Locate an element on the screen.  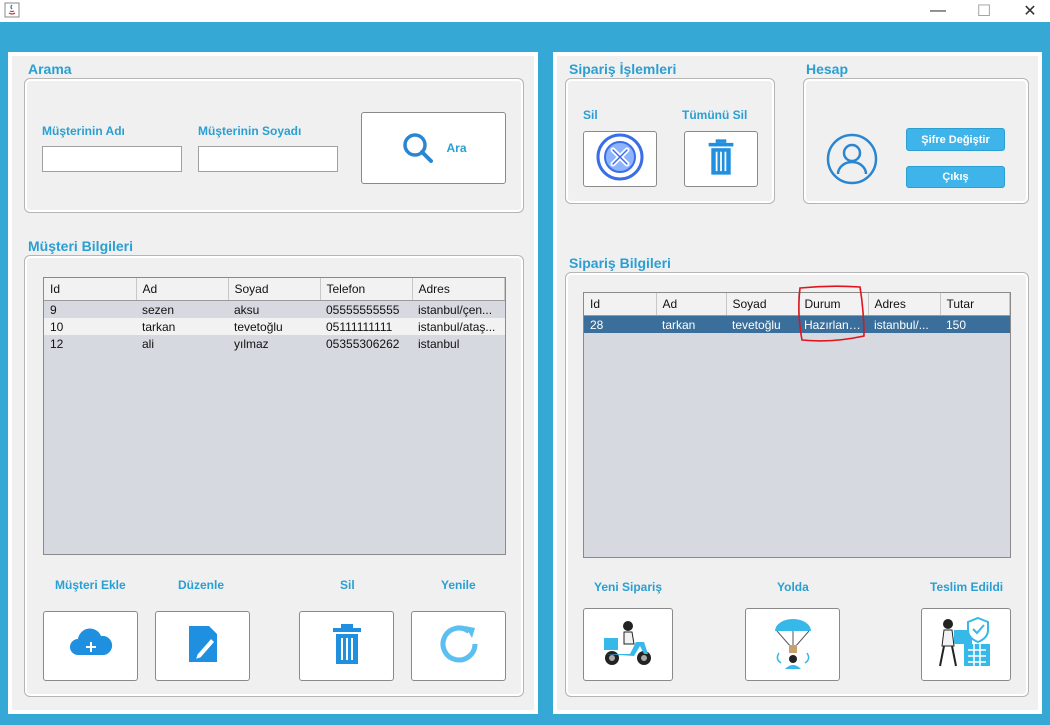
table-cell: aksu is located at coordinates (247, 309).